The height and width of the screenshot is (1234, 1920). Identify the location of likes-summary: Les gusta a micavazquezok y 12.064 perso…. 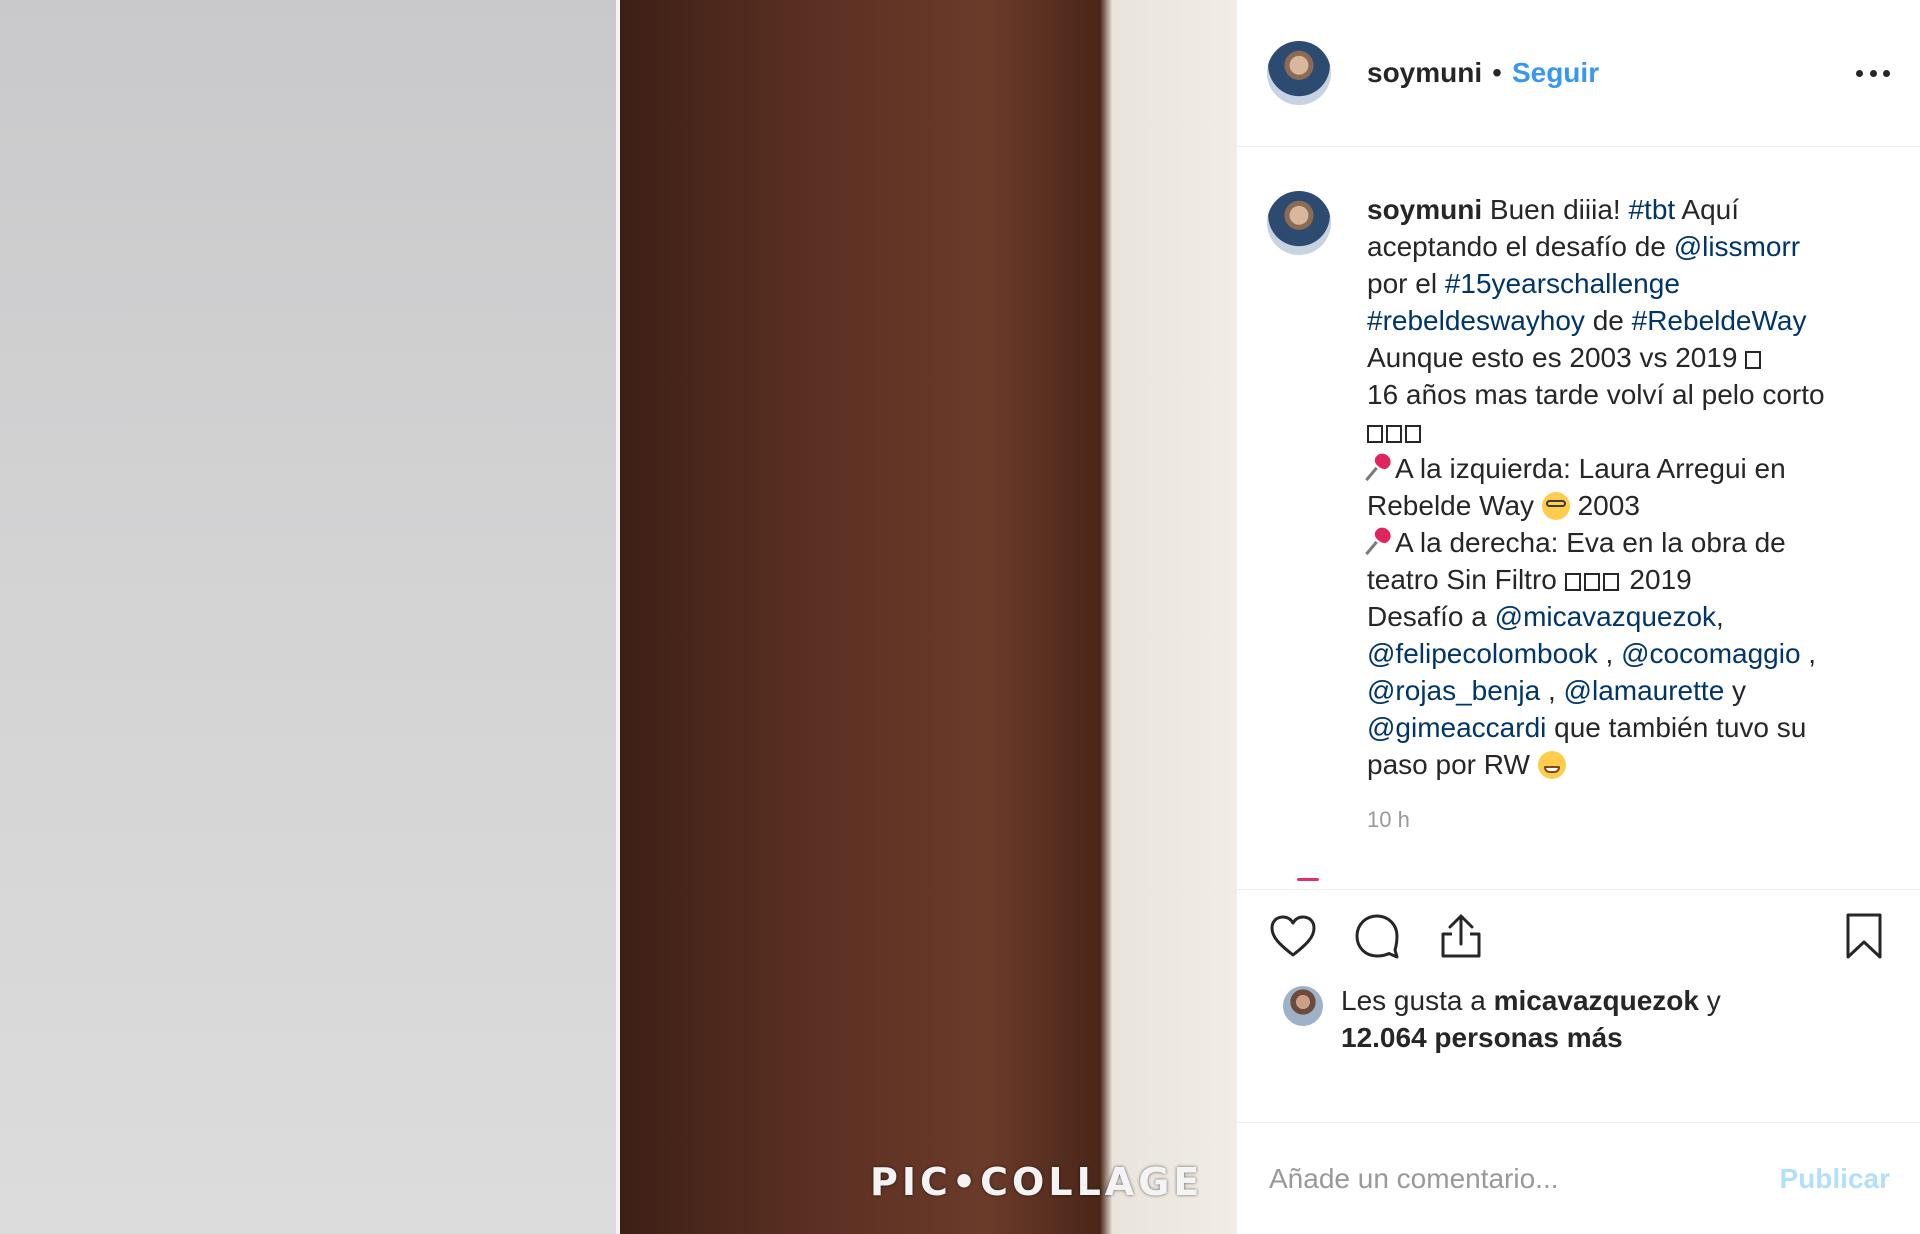
(1578, 1021).